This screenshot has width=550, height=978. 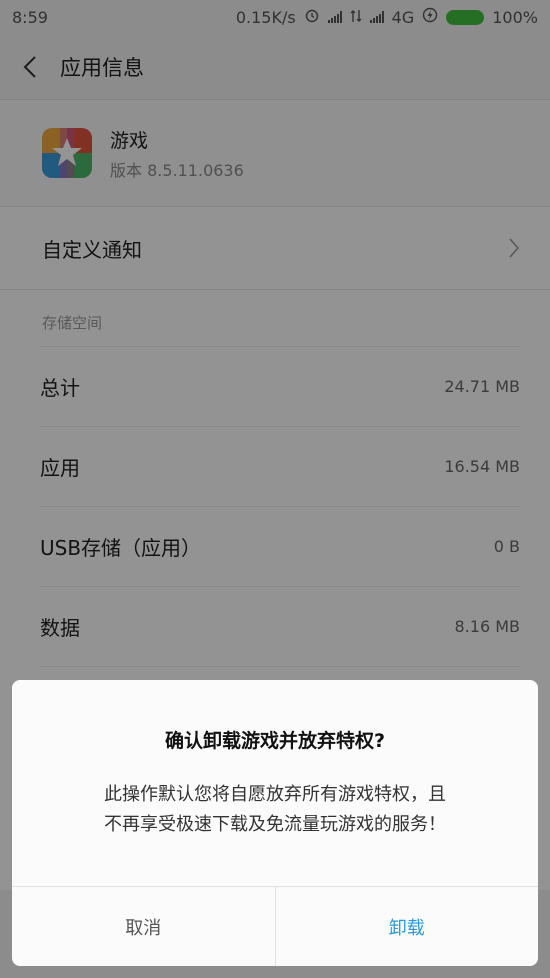 What do you see at coordinates (275, 741) in the screenshot?
I see `dialog-title: 确认卸载游戏并放弃特权?` at bounding box center [275, 741].